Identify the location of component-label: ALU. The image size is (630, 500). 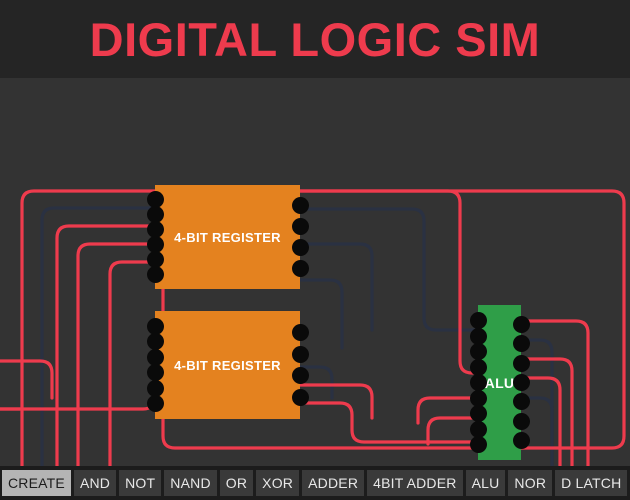
(499, 382).